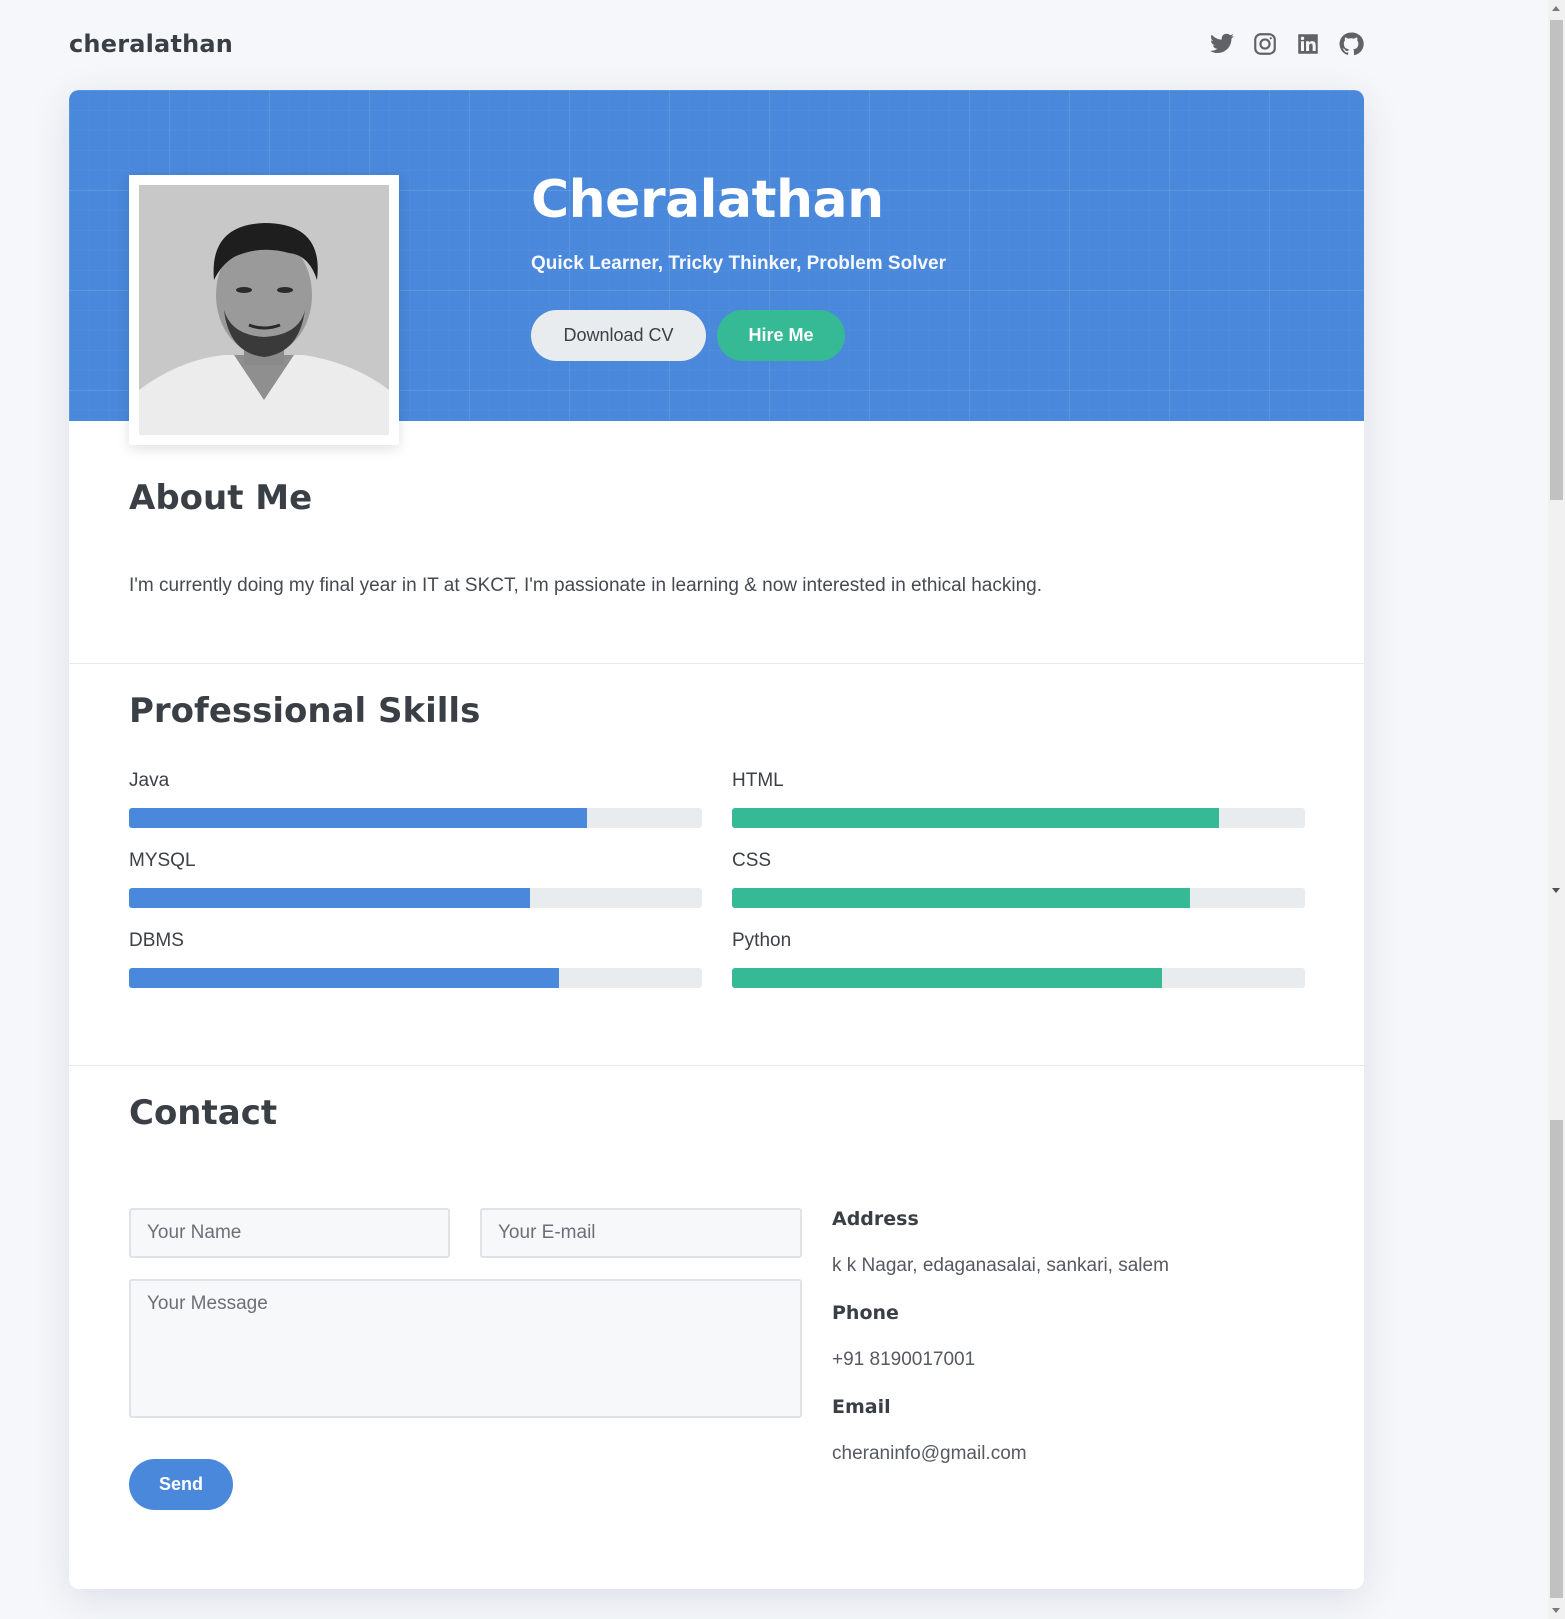 The image size is (1565, 1619). Describe the element at coordinates (289, 1233) in the screenshot. I see `name-input` at that location.